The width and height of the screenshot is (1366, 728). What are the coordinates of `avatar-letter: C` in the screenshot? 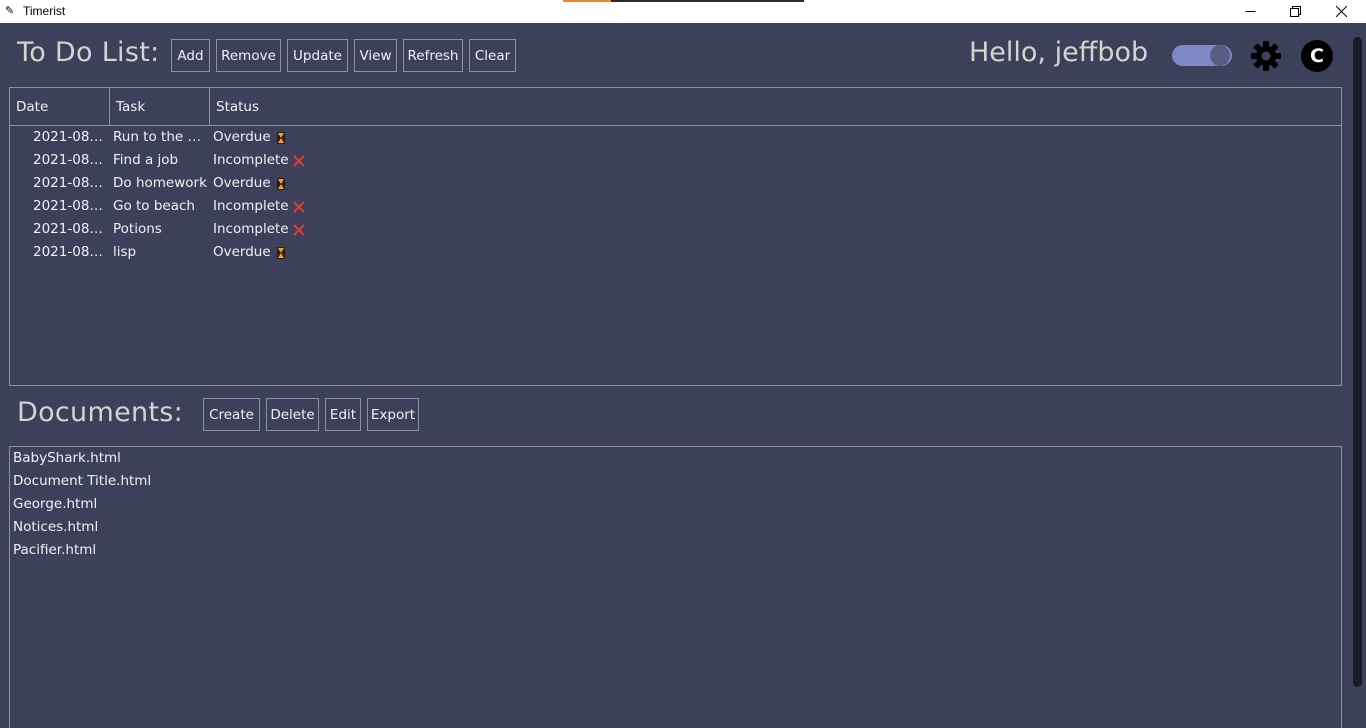 It's located at (1317, 56).